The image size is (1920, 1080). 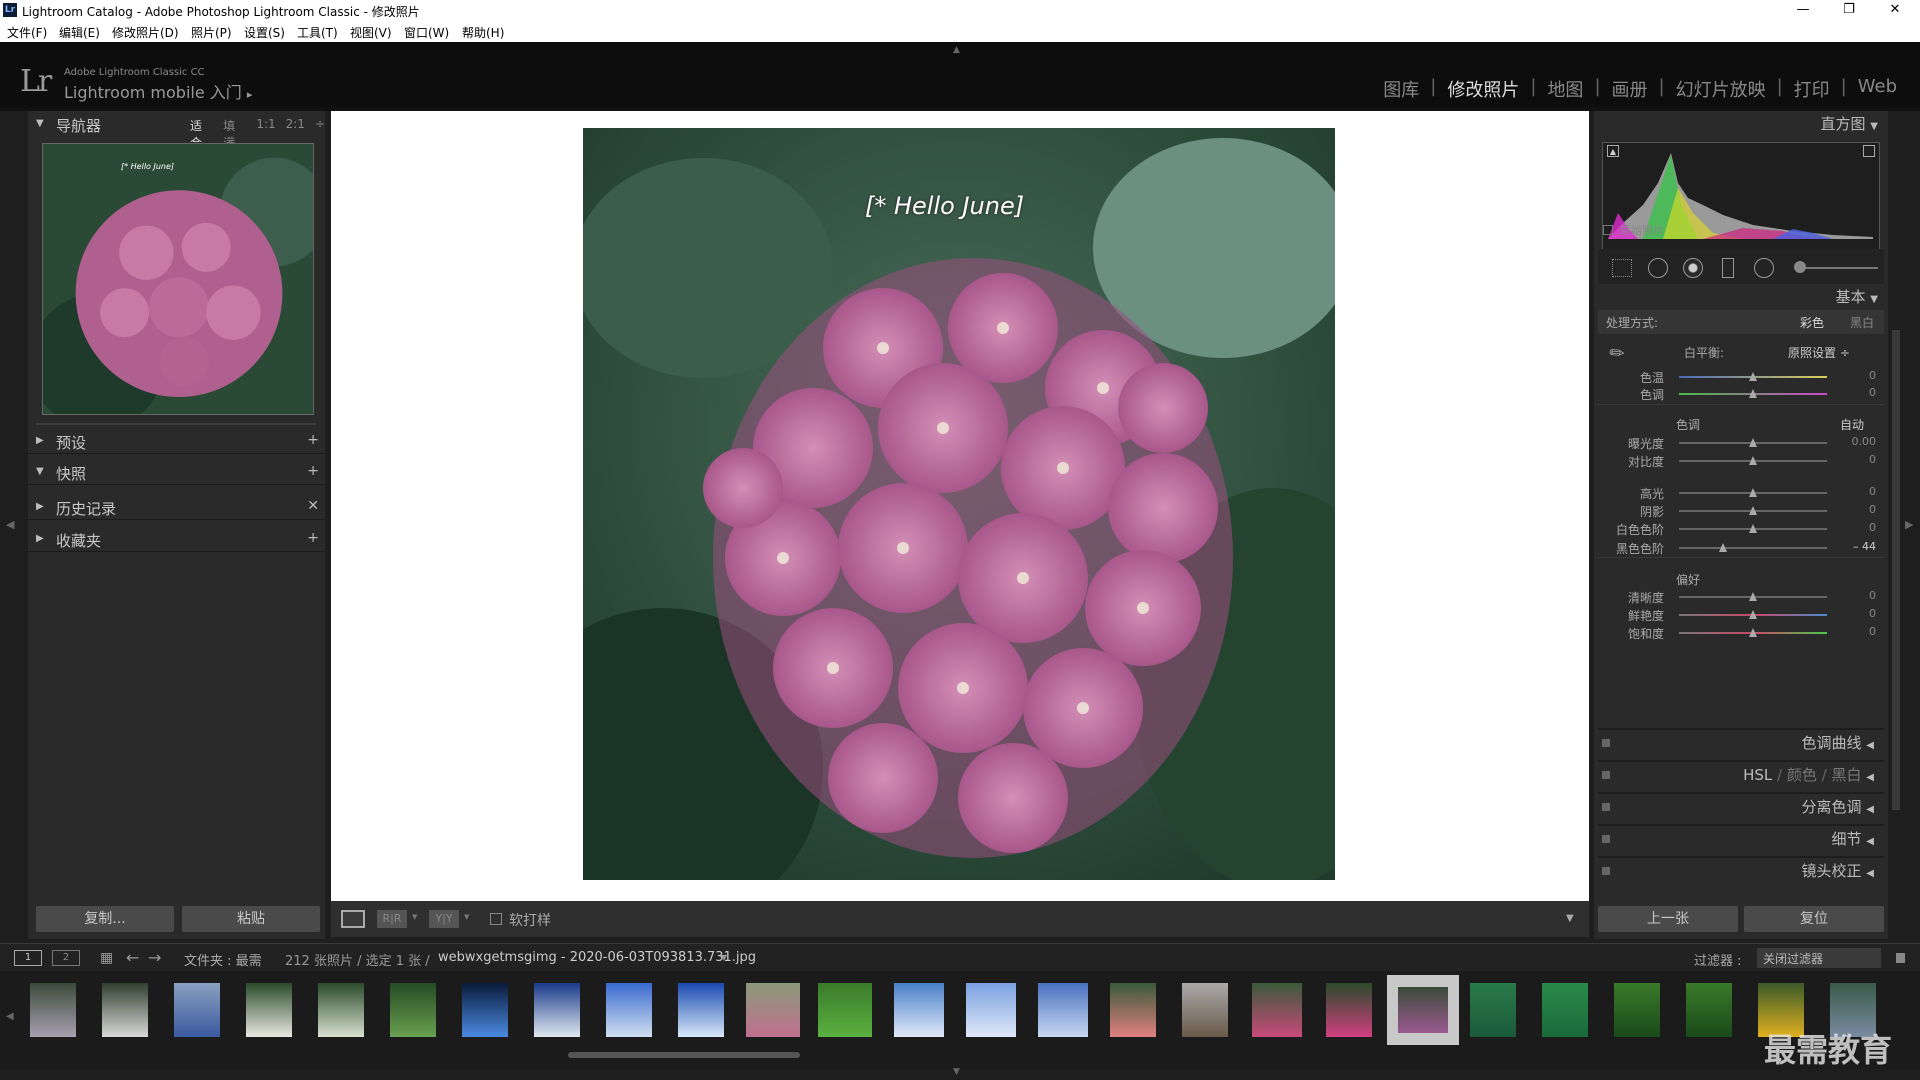 I want to click on menu-settings: 设置(S), so click(x=264, y=32).